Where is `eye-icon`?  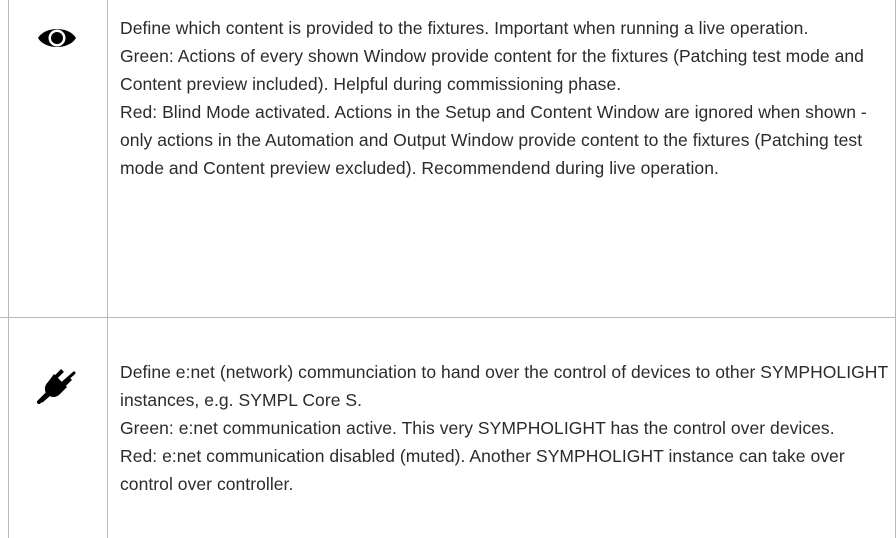
eye-icon is located at coordinates (57, 38).